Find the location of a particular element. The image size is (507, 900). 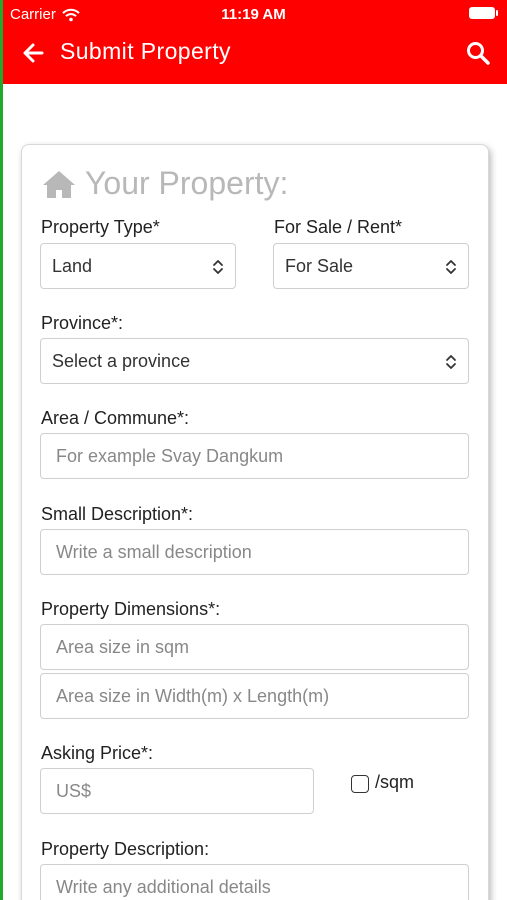

small-description-input: Write a small description is located at coordinates (254, 552).